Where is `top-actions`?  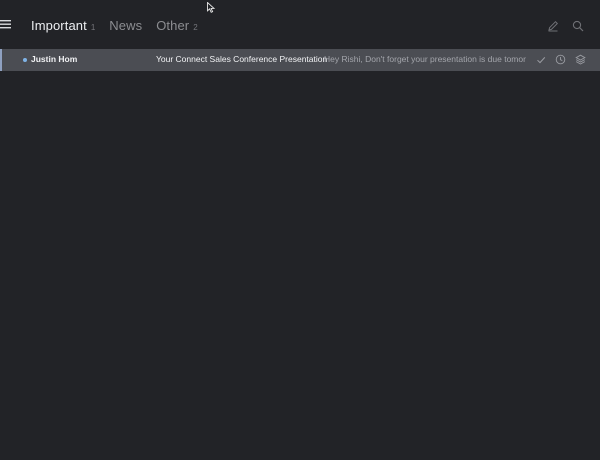
top-actions is located at coordinates (560, 26).